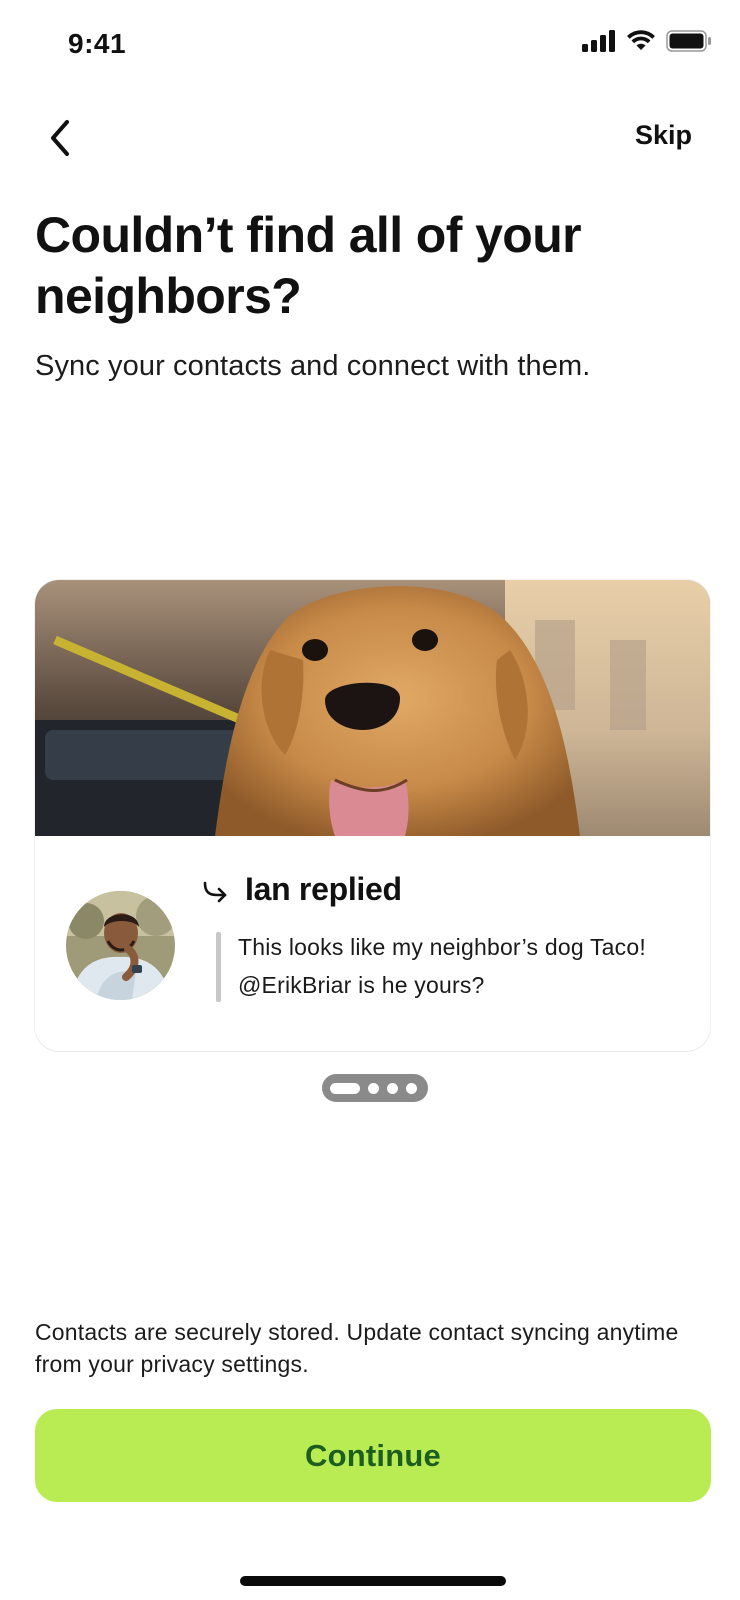  I want to click on status-time: 9:41, so click(97, 43).